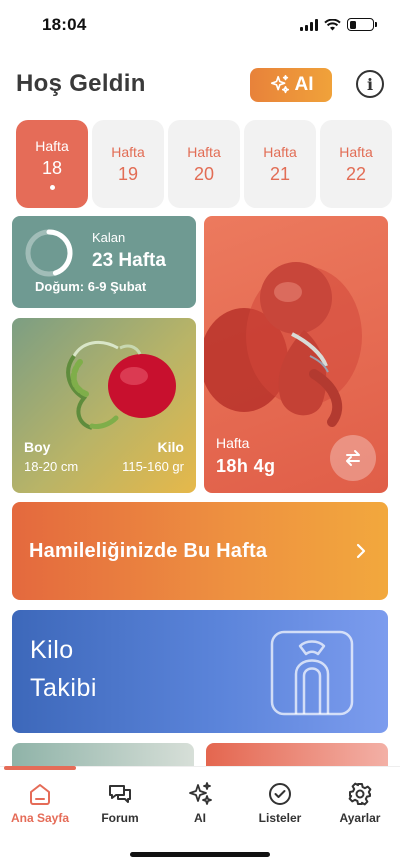 The width and height of the screenshot is (400, 865). I want to click on swap-icon, so click(353, 458).